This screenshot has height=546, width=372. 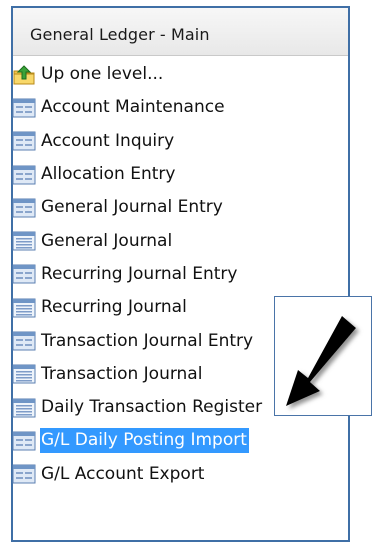 I want to click on menu-item-account-inquiry: Account Inquiry, so click(x=177, y=141).